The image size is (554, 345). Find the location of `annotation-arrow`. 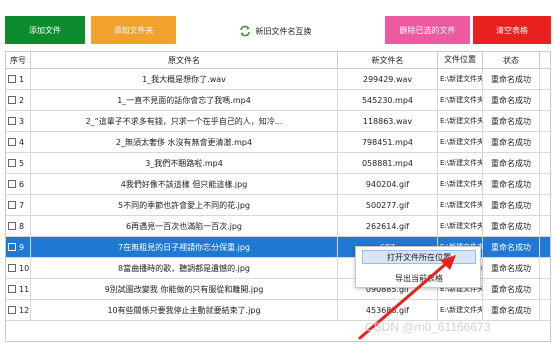

annotation-arrow is located at coordinates (407, 297).